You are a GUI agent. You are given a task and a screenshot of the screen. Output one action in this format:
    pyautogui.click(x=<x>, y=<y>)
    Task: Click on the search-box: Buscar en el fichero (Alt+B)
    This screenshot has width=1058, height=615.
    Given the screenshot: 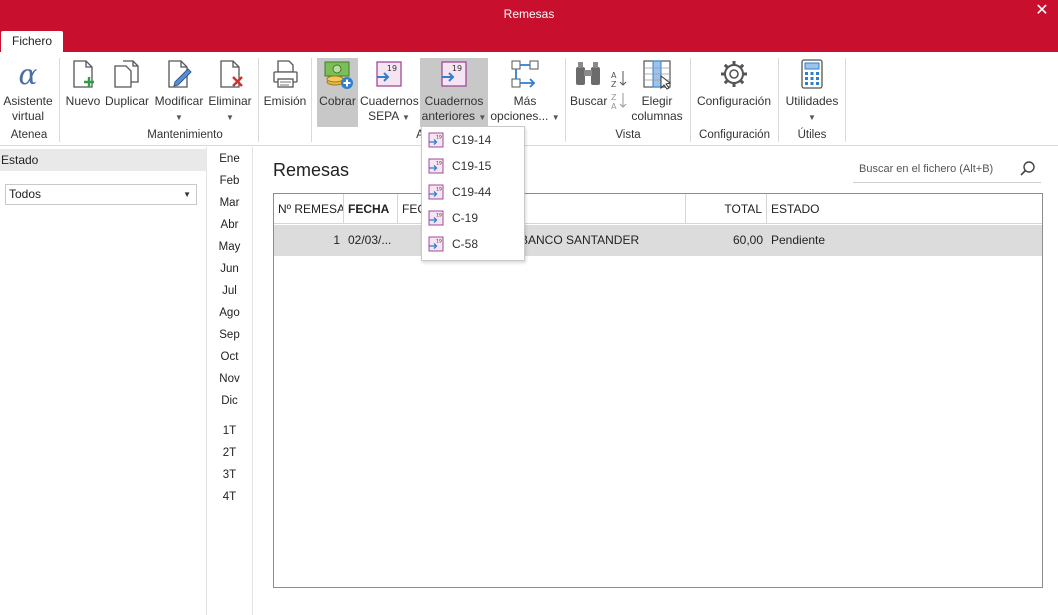 What is the action you would take?
    pyautogui.click(x=947, y=170)
    